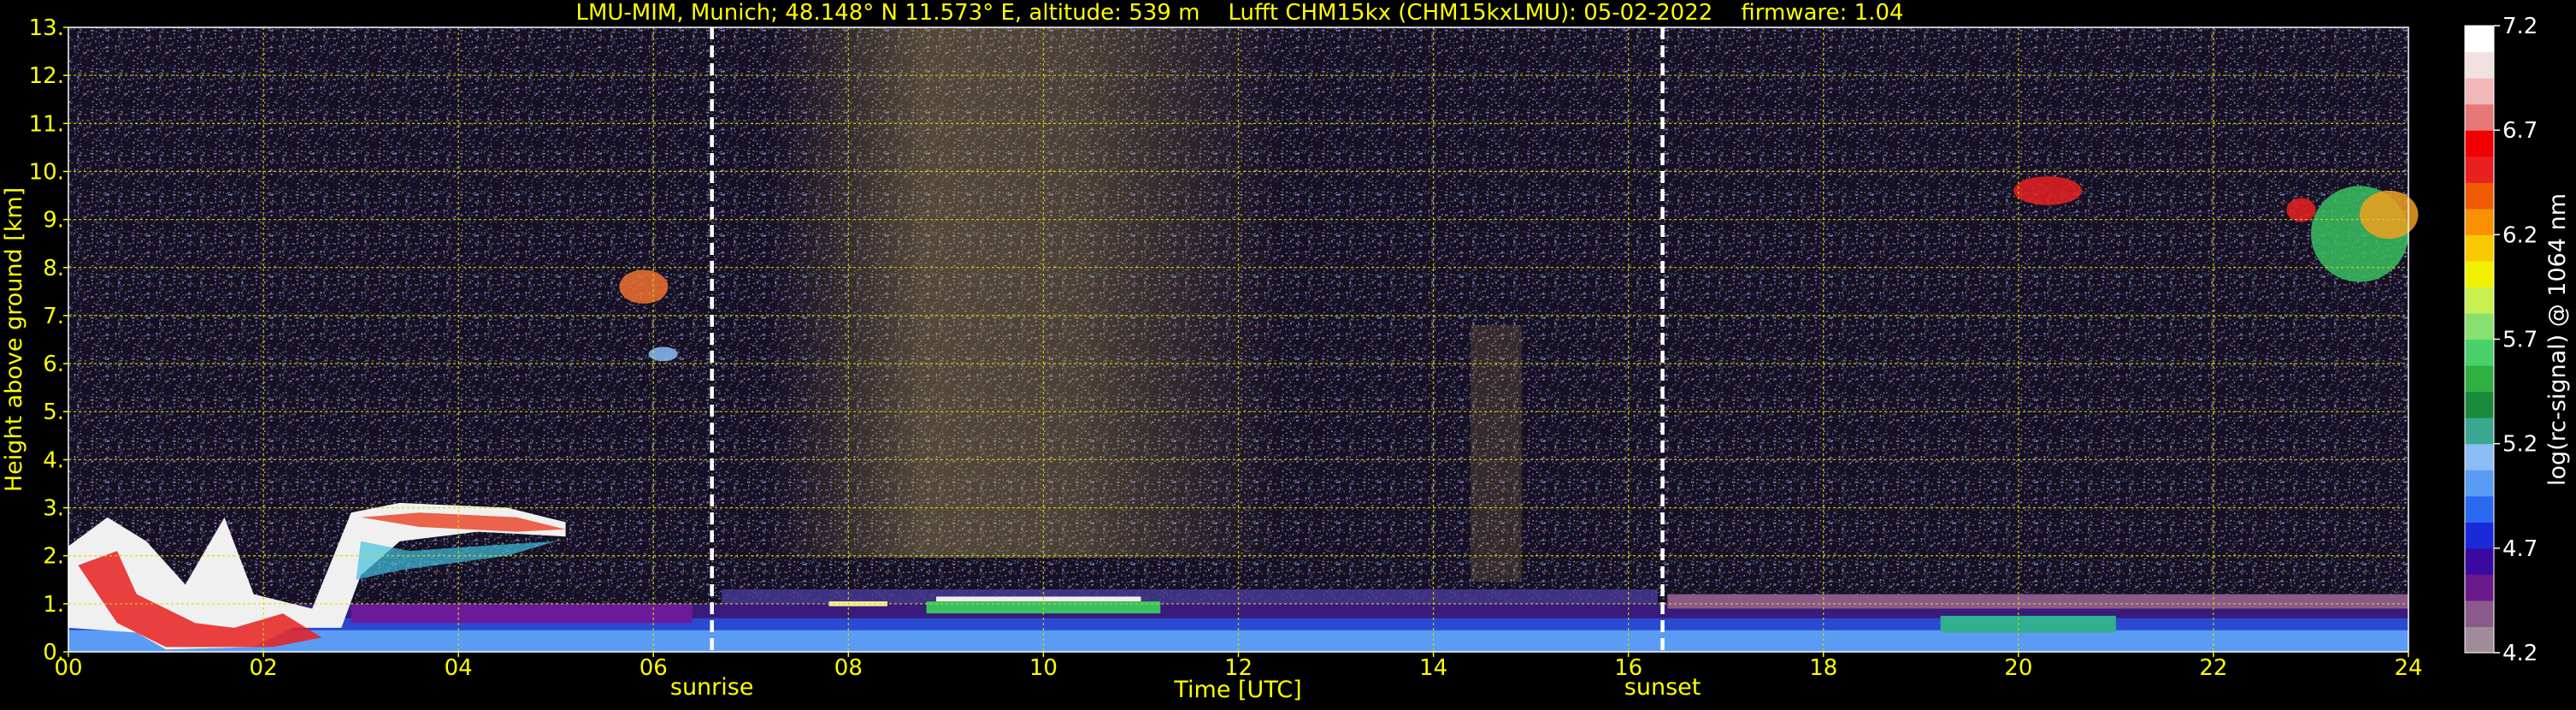 This screenshot has width=2576, height=710. I want to click on x-tick-label: 06, so click(654, 668).